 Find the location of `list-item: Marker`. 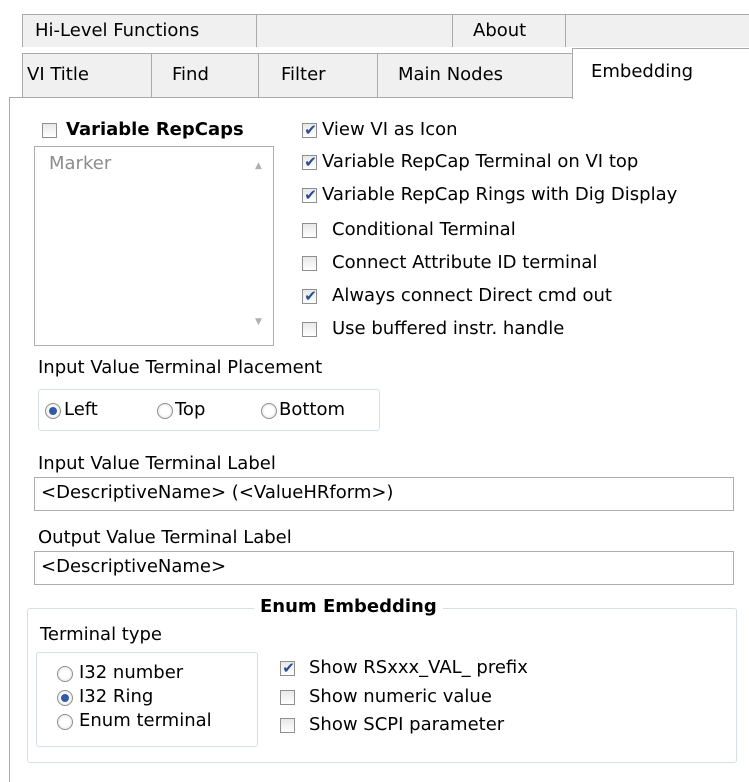

list-item: Marker is located at coordinates (80, 164).